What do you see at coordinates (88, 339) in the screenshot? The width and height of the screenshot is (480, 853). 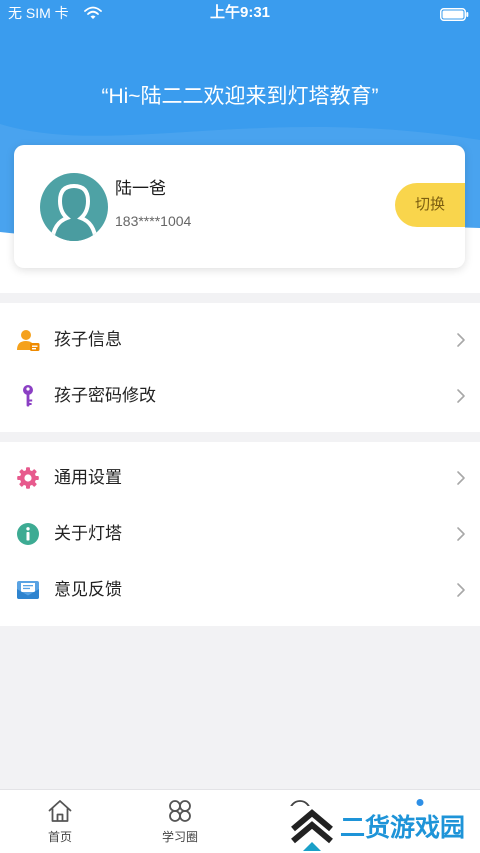 I see `menu-item-label: 孩子信息` at bounding box center [88, 339].